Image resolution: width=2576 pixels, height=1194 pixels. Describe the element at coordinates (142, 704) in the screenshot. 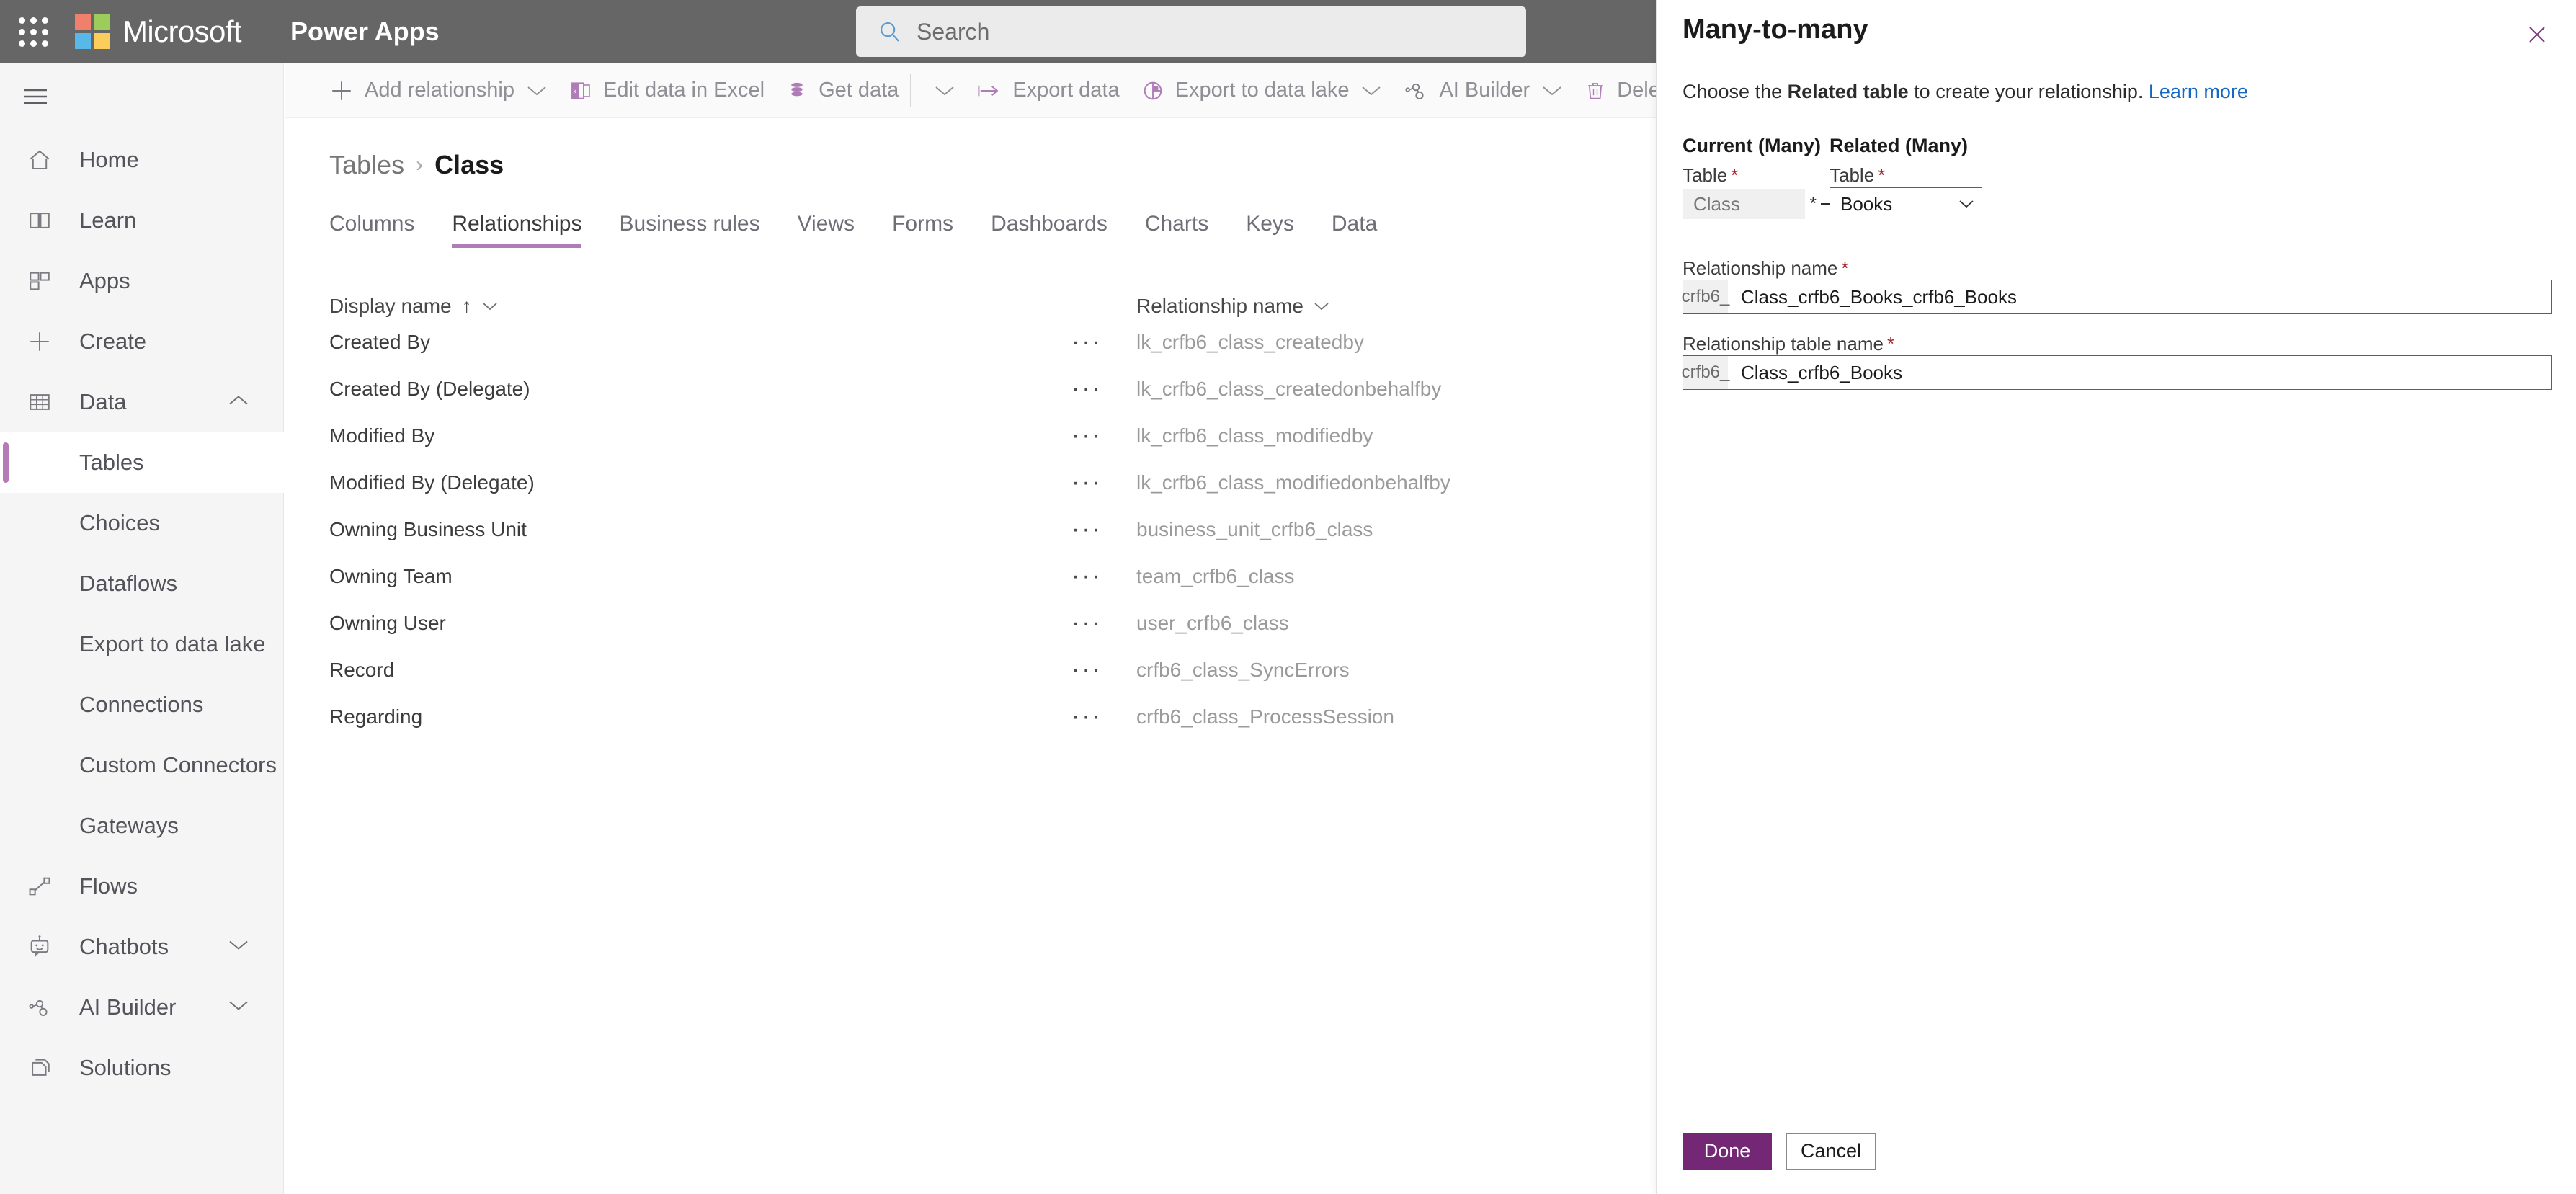

I see `sidebar-item-connections: Connections` at that location.